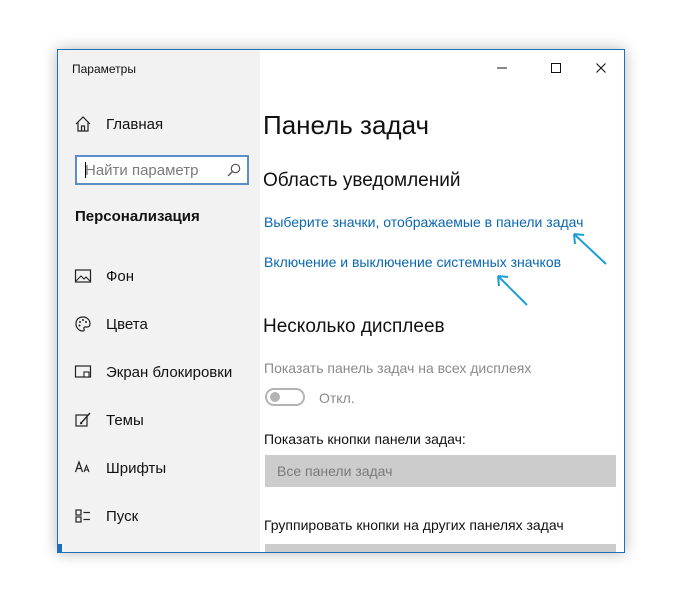 This screenshot has width=683, height=606. Describe the element at coordinates (624, 359) in the screenshot. I see `scrollbar` at that location.